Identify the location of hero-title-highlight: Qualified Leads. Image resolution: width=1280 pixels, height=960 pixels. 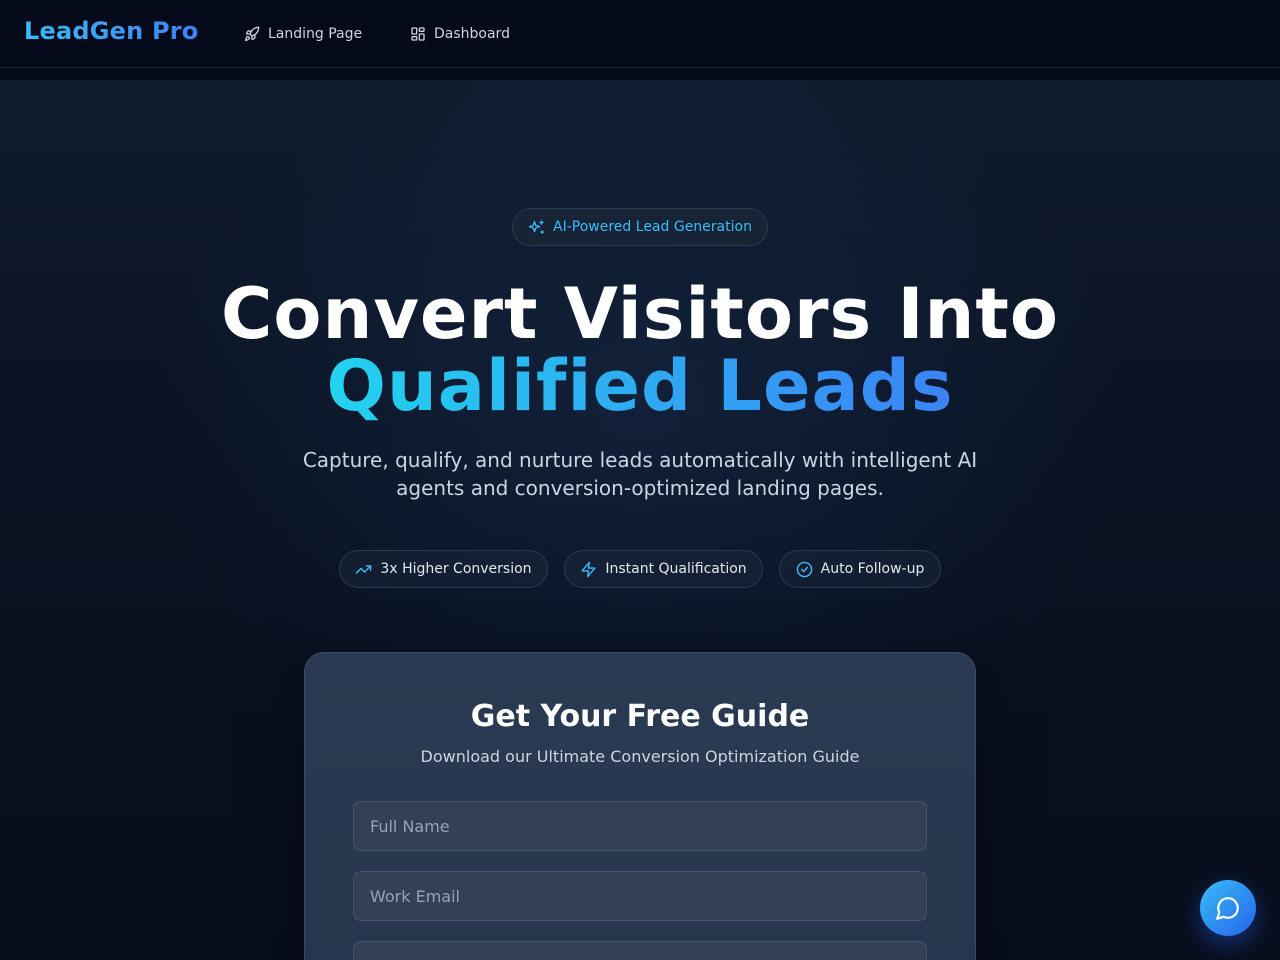
(640, 386).